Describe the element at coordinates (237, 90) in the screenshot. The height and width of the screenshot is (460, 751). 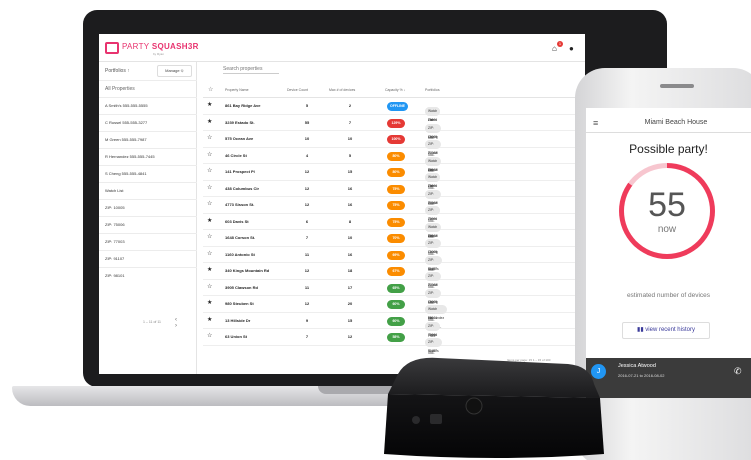
I see `header-property: Property Name` at that location.